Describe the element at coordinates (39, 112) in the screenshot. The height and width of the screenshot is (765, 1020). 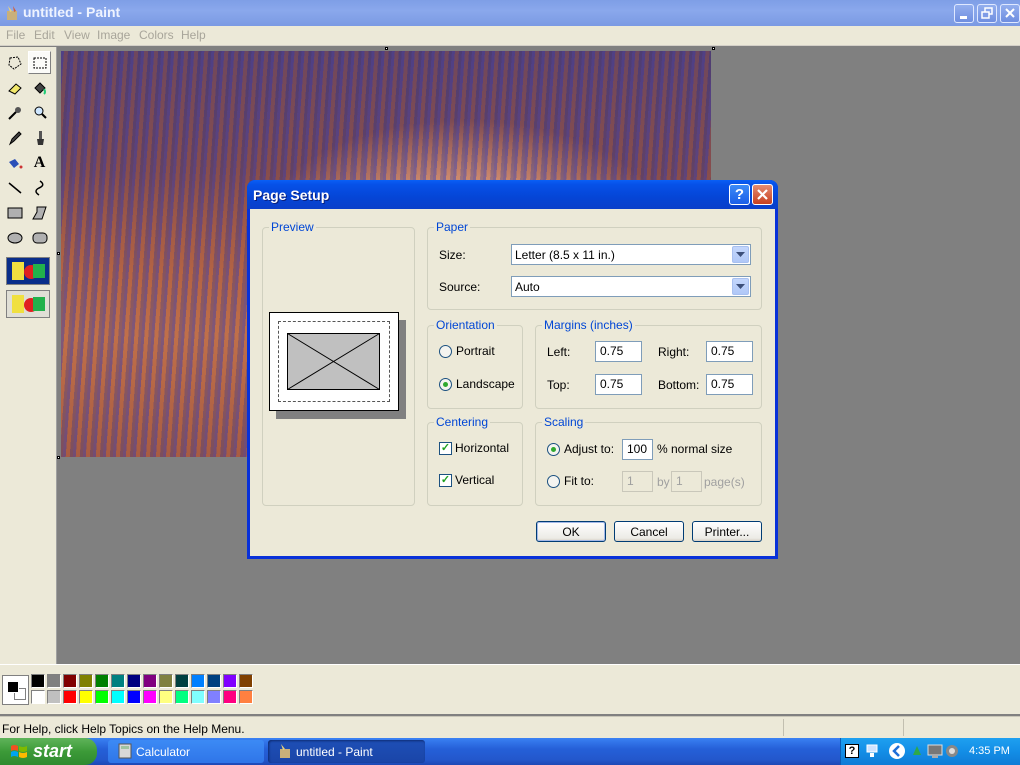
I see `magnifier-tool` at that location.